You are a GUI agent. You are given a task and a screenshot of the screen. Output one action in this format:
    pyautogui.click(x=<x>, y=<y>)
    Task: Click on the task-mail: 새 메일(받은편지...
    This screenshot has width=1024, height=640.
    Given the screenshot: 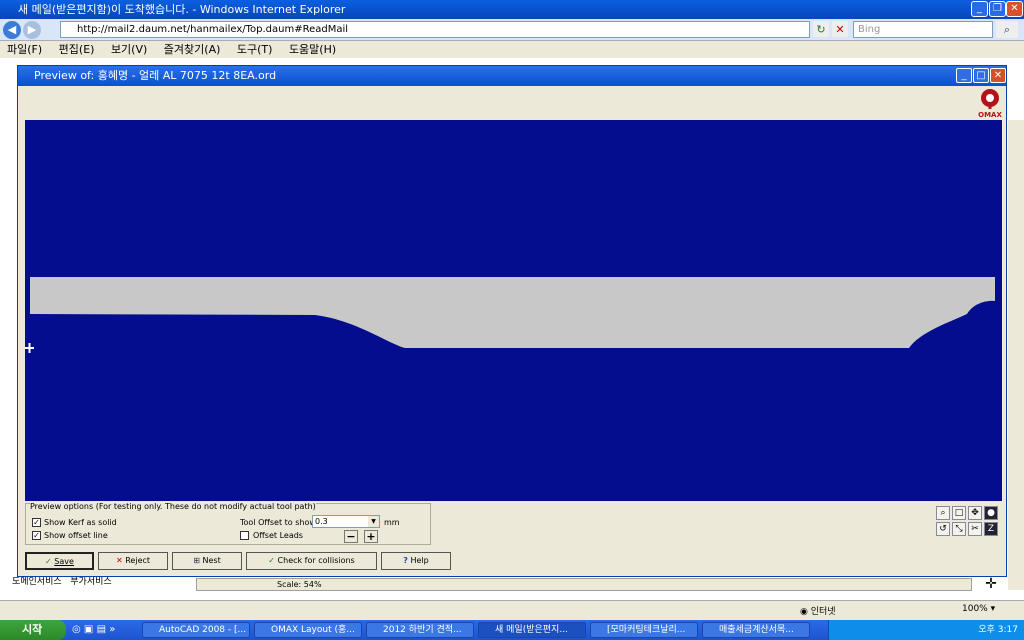 What is the action you would take?
    pyautogui.click(x=532, y=630)
    